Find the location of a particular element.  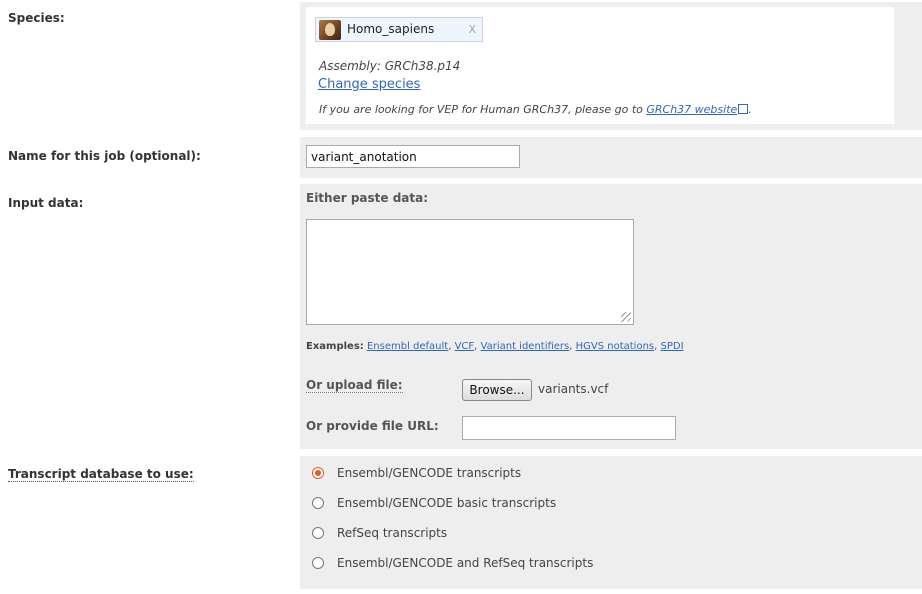

species-label: Species: is located at coordinates (36, 18).